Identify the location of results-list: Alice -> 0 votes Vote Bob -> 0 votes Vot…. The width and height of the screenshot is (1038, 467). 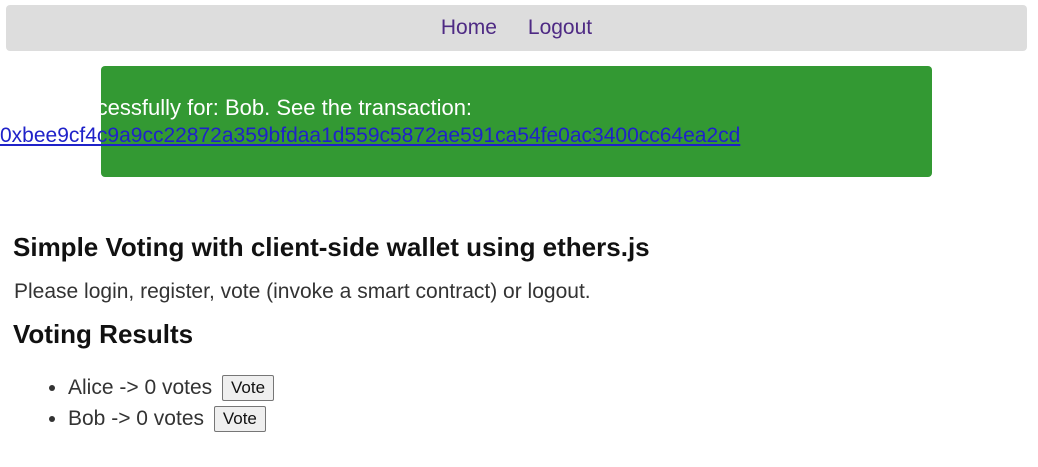
(161, 403).